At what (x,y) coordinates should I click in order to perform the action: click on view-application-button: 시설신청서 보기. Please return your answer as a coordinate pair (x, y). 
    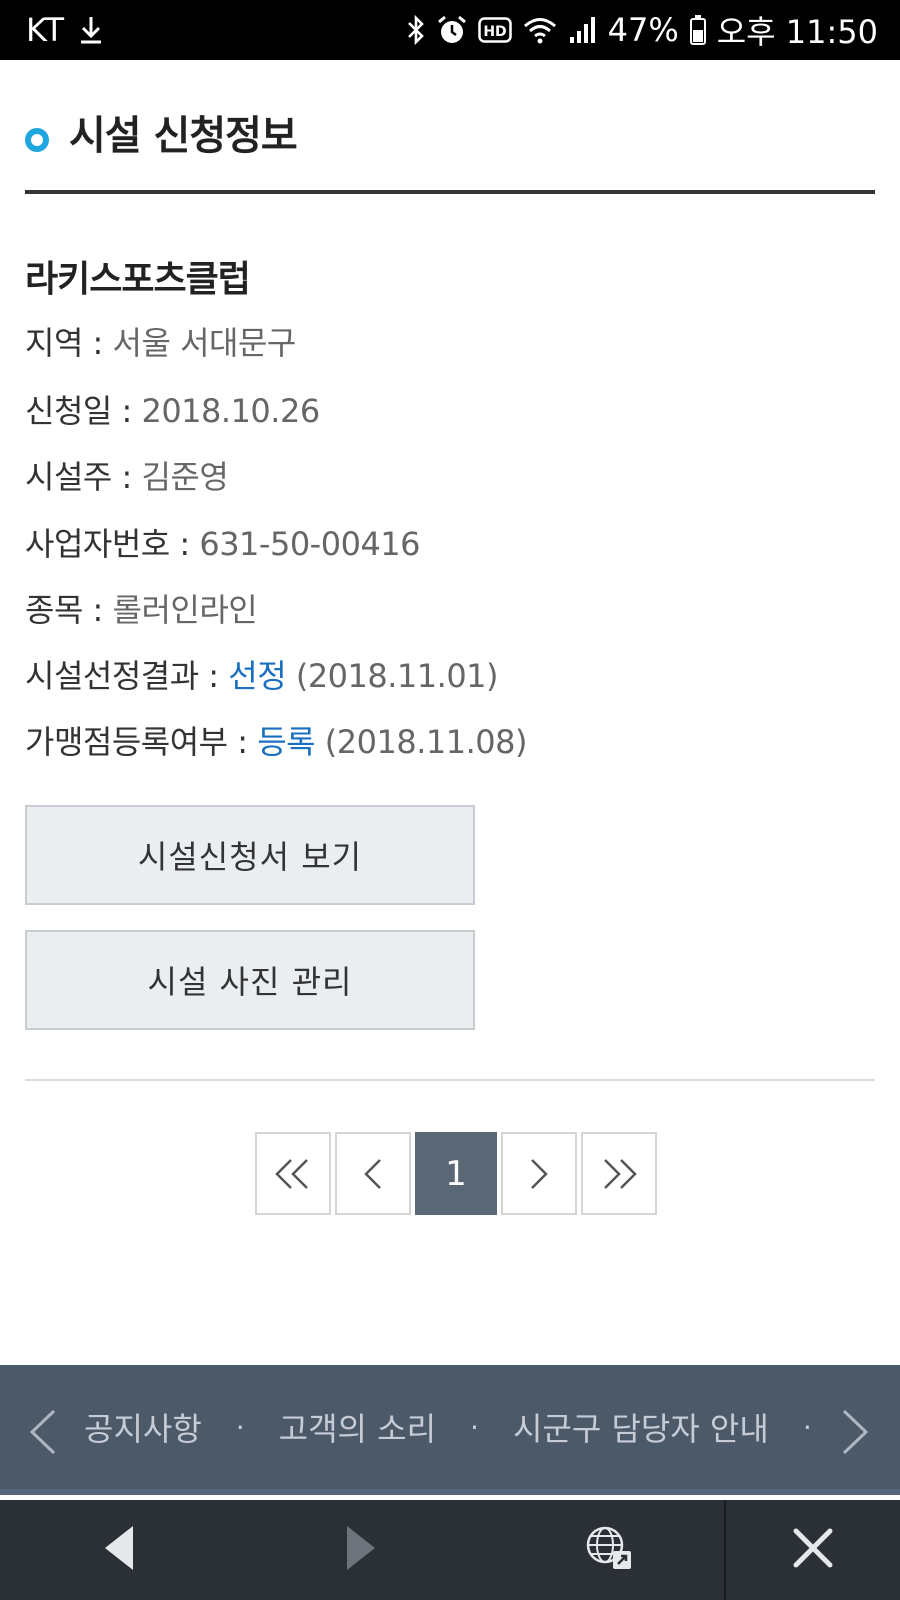
    Looking at the image, I should click on (250, 855).